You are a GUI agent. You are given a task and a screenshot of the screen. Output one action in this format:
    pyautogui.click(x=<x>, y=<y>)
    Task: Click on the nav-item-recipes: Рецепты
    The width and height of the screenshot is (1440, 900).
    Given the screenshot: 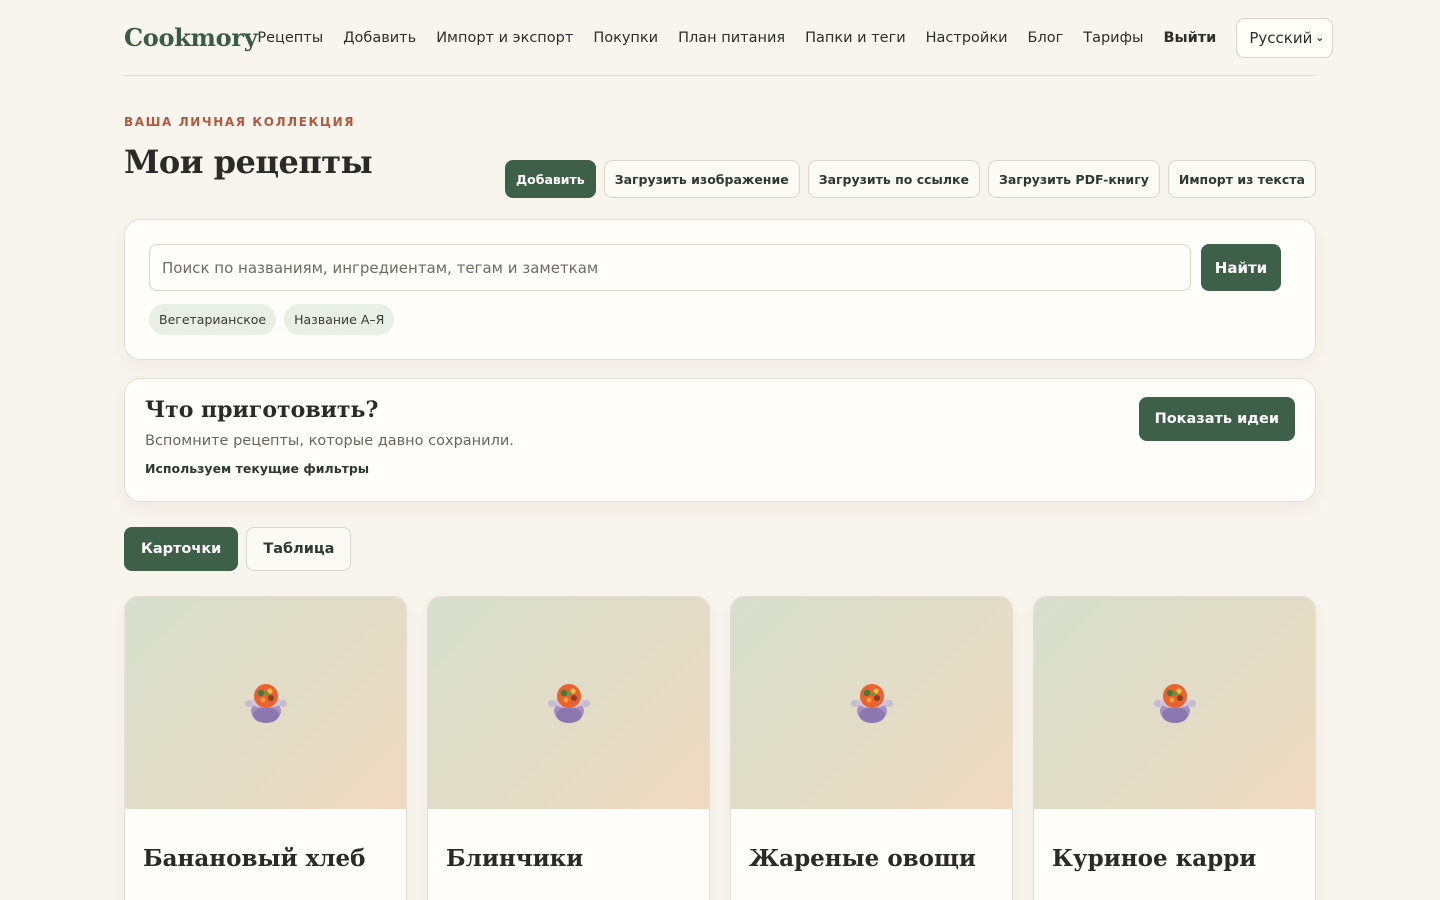 What is the action you would take?
    pyautogui.click(x=290, y=38)
    